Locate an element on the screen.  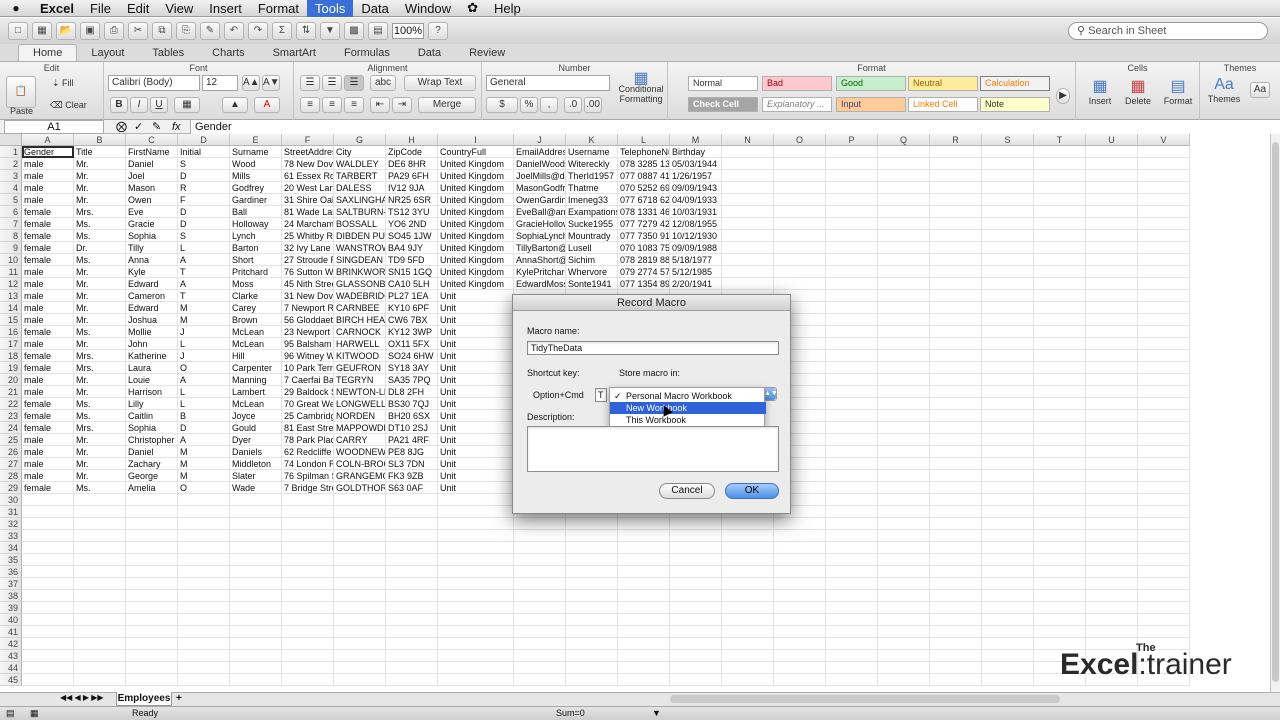
table-cell: United Kingdom is located at coordinates (476, 188).